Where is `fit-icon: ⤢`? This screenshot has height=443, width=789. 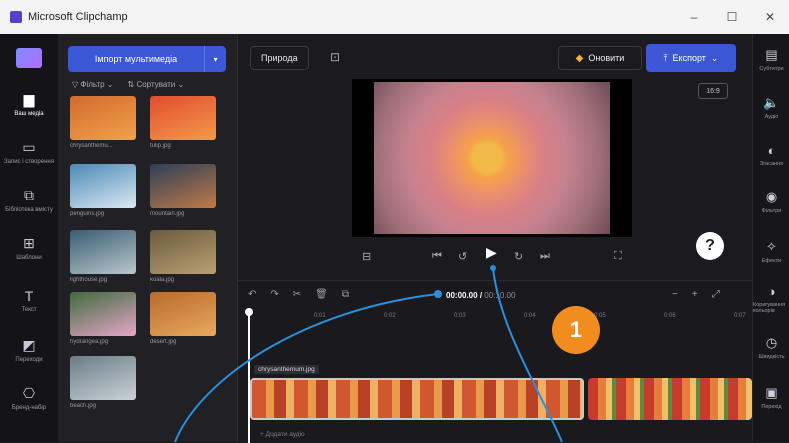
fit-icon: ⤢ is located at coordinates (716, 294).